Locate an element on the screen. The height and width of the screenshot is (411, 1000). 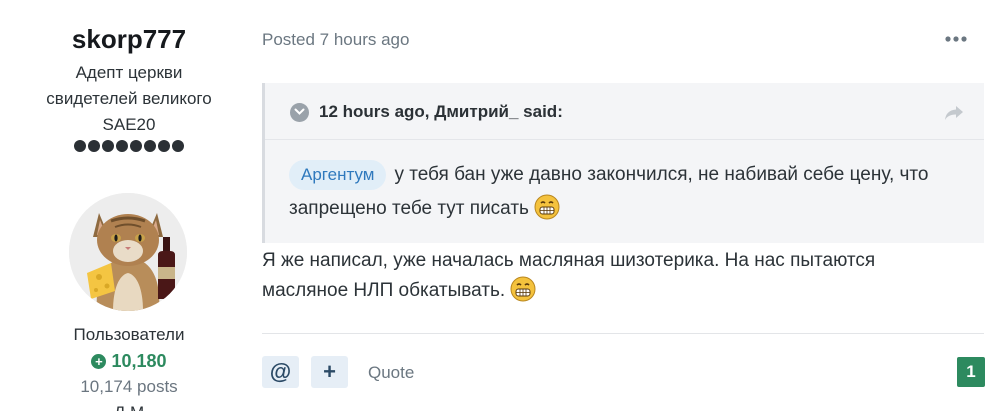
reaction-count-badge: 1 is located at coordinates (971, 372).